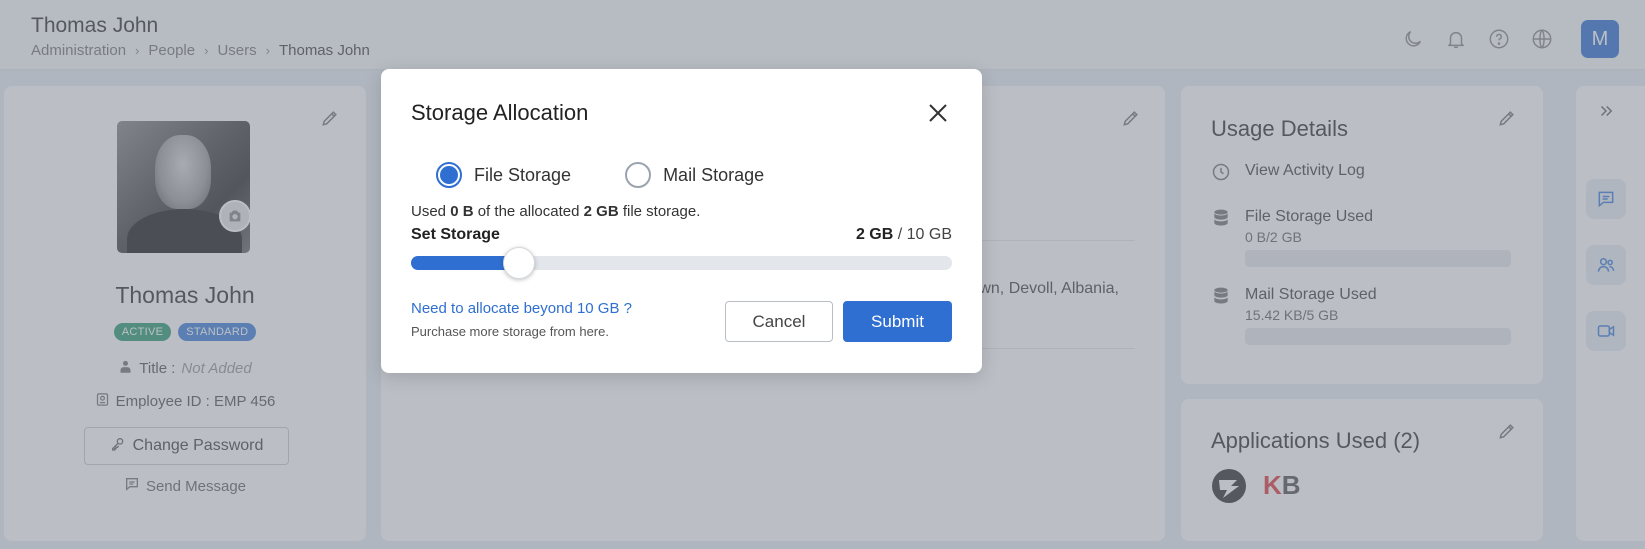  Describe the element at coordinates (924, 234) in the screenshot. I see `set-storage-max: / 10 GB` at that location.